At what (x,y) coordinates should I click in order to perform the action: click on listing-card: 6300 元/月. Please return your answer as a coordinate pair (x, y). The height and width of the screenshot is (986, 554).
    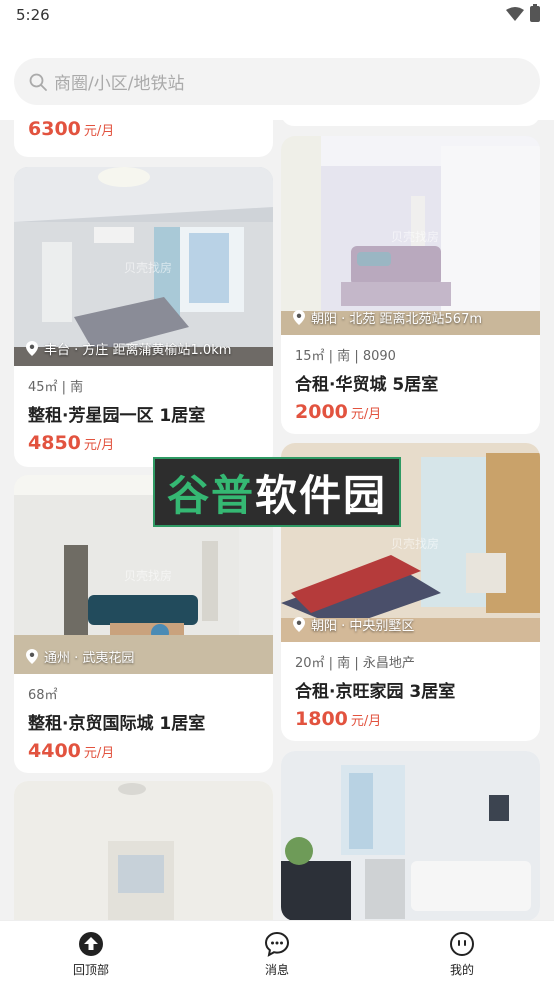
    Looking at the image, I should click on (143, 138).